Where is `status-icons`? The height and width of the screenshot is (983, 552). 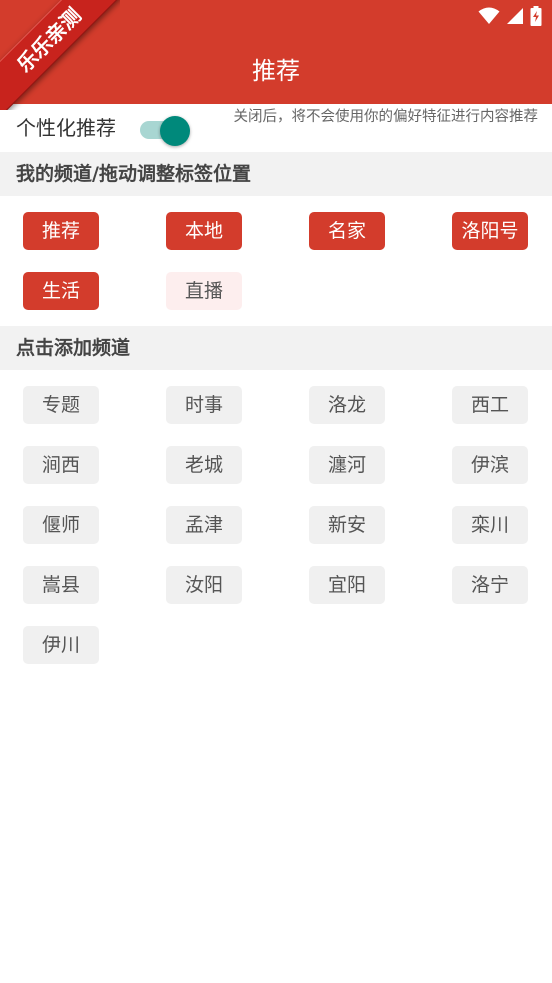 status-icons is located at coordinates (510, 16).